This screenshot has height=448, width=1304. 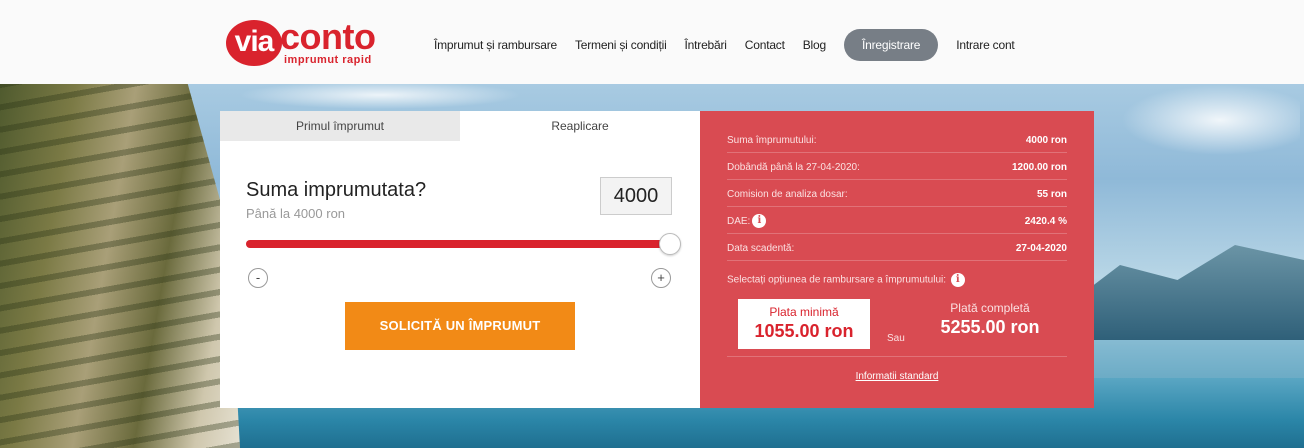 What do you see at coordinates (296, 213) in the screenshot?
I see `amount-limit: Până la 4000 ron` at bounding box center [296, 213].